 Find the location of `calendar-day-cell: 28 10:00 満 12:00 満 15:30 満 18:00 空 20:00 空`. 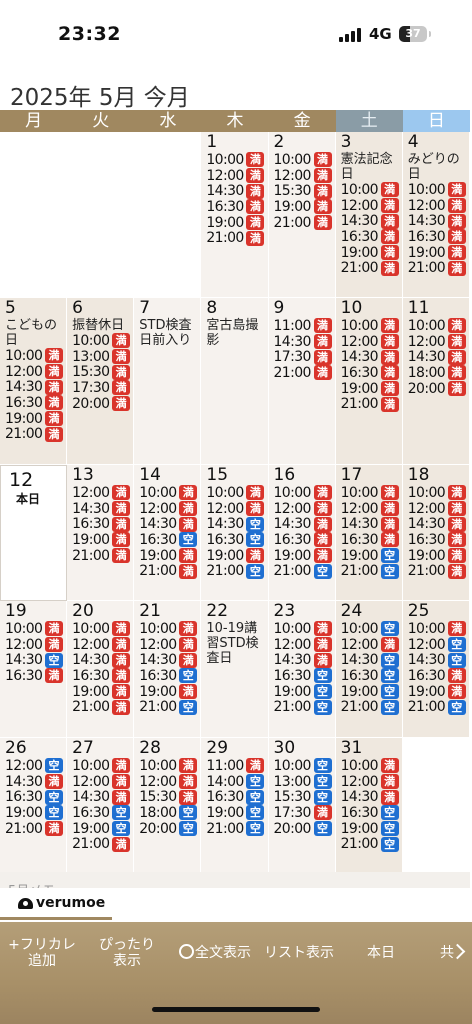

calendar-day-cell: 28 10:00 満 12:00 満 15:30 満 18:00 空 20:00 空 is located at coordinates (168, 806).